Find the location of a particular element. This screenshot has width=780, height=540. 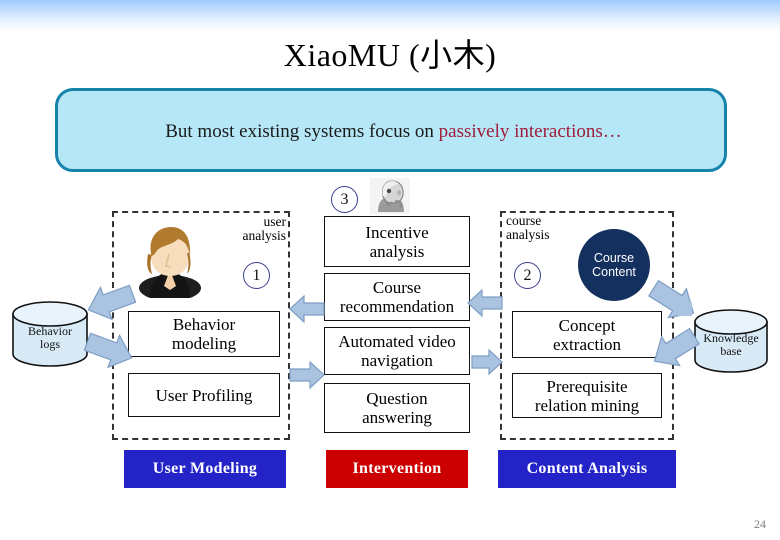

arrow-user-modeling-to-intervention-icon is located at coordinates (307, 377).